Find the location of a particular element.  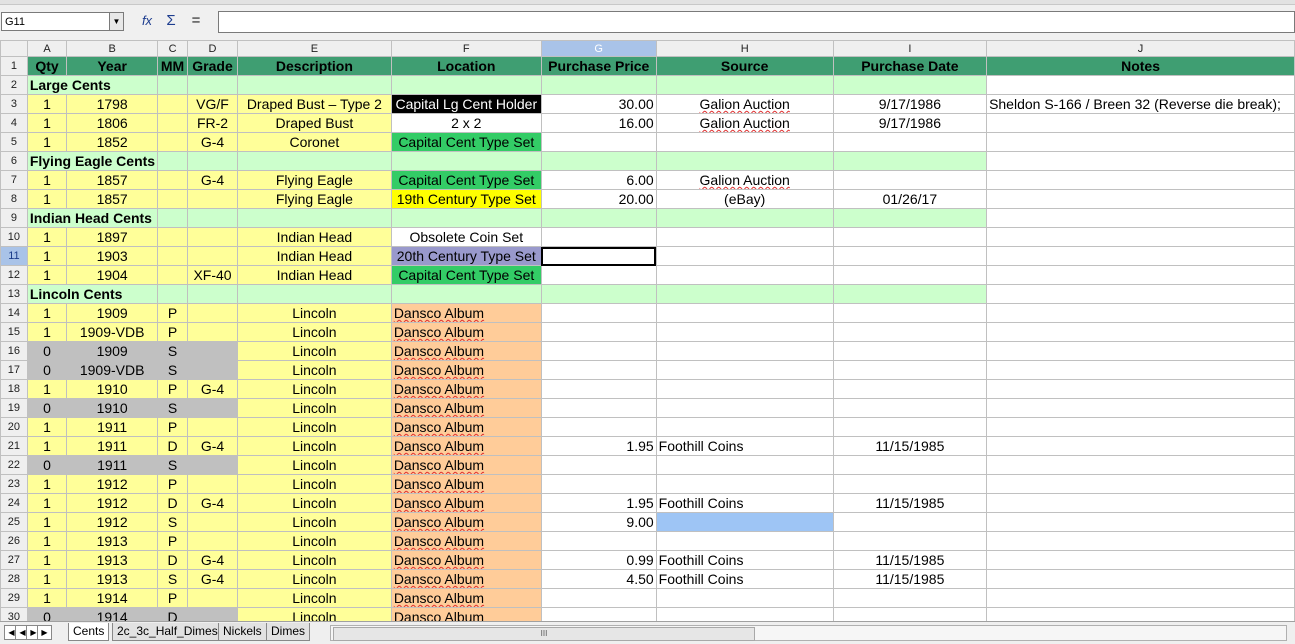

year-cell: 1852 is located at coordinates (112, 142).